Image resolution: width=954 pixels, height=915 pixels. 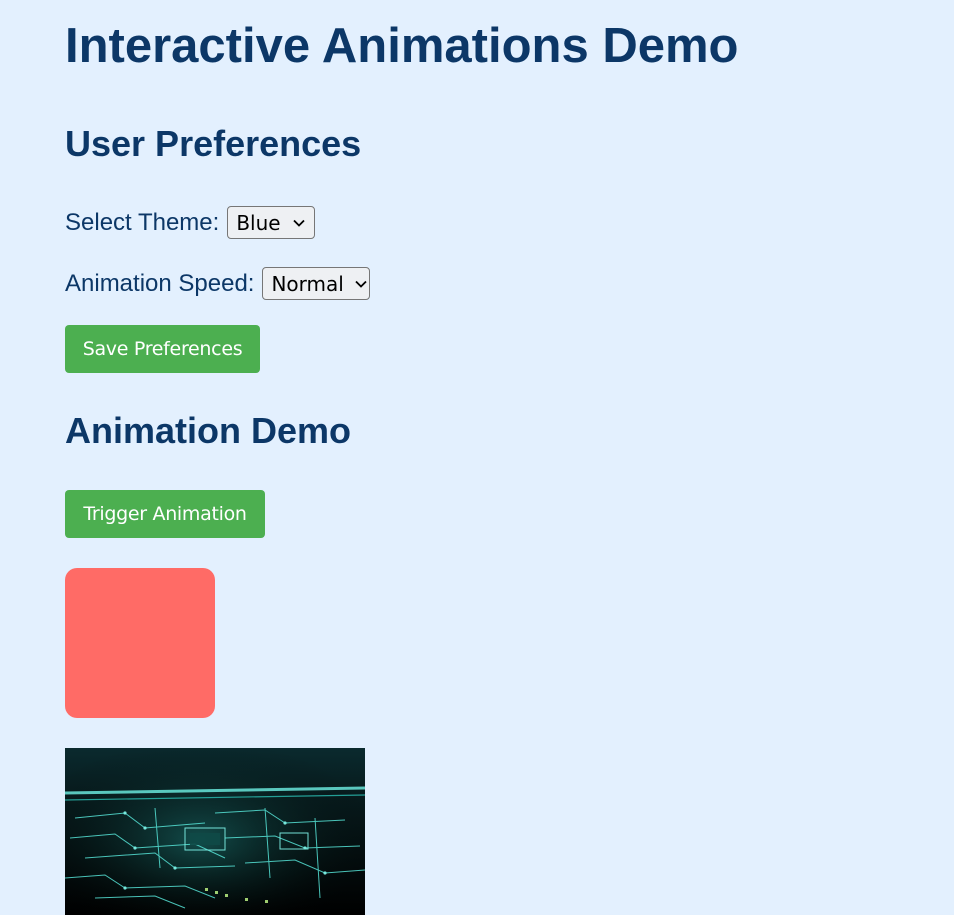 What do you see at coordinates (213, 143) in the screenshot?
I see `preferences-heading: User Preferences` at bounding box center [213, 143].